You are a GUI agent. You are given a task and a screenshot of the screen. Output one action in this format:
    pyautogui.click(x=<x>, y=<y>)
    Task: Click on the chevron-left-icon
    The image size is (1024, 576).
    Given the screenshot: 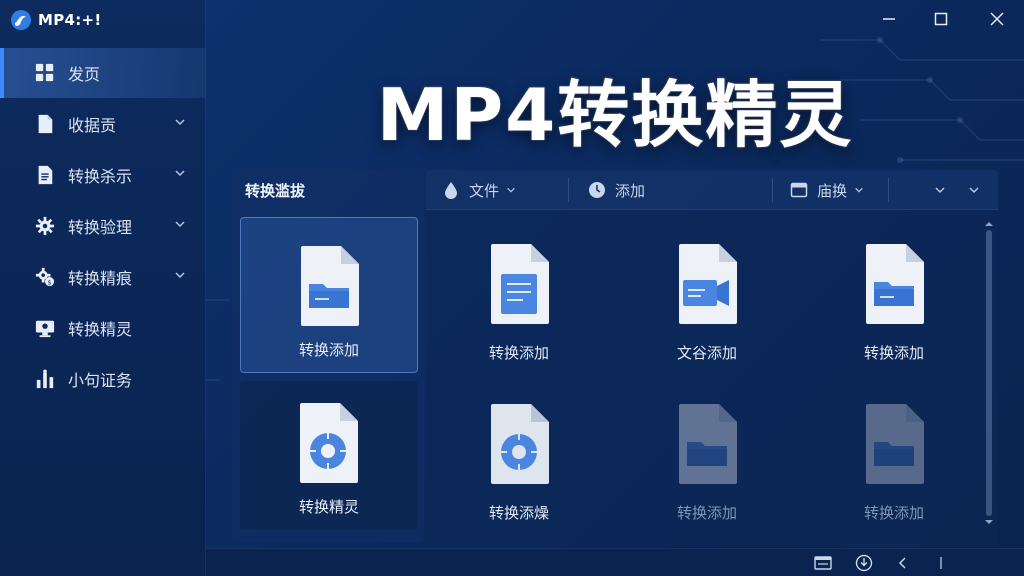 What is the action you would take?
    pyautogui.click(x=902, y=563)
    